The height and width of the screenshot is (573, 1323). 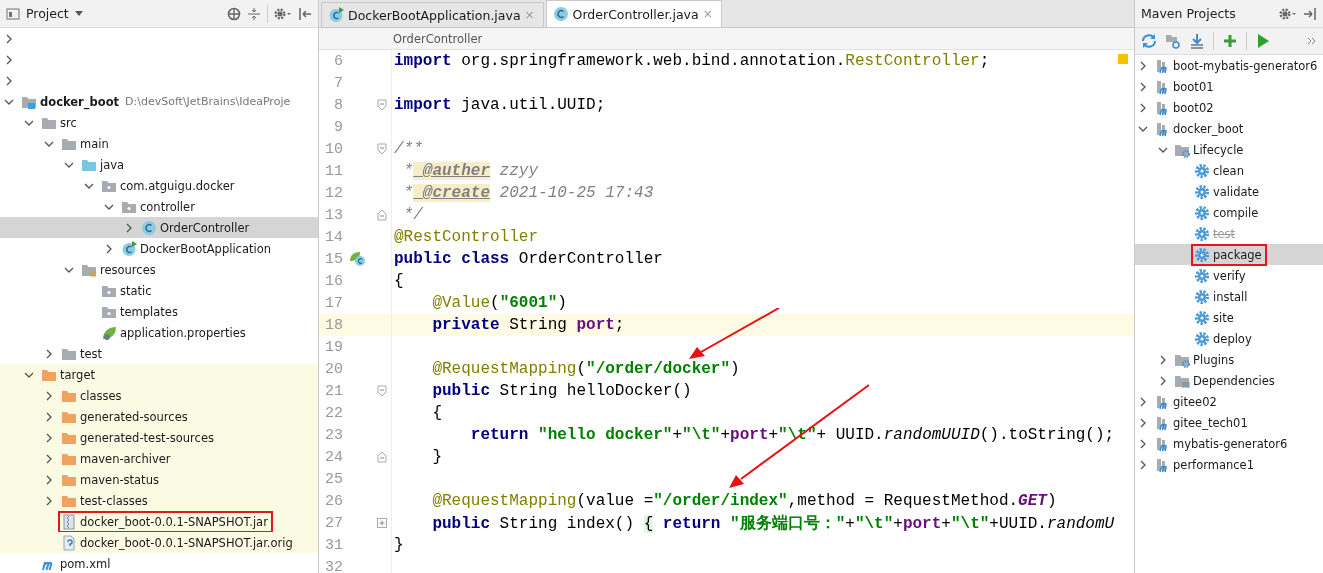 I want to click on tree-item: test-classes, so click(x=159, y=500).